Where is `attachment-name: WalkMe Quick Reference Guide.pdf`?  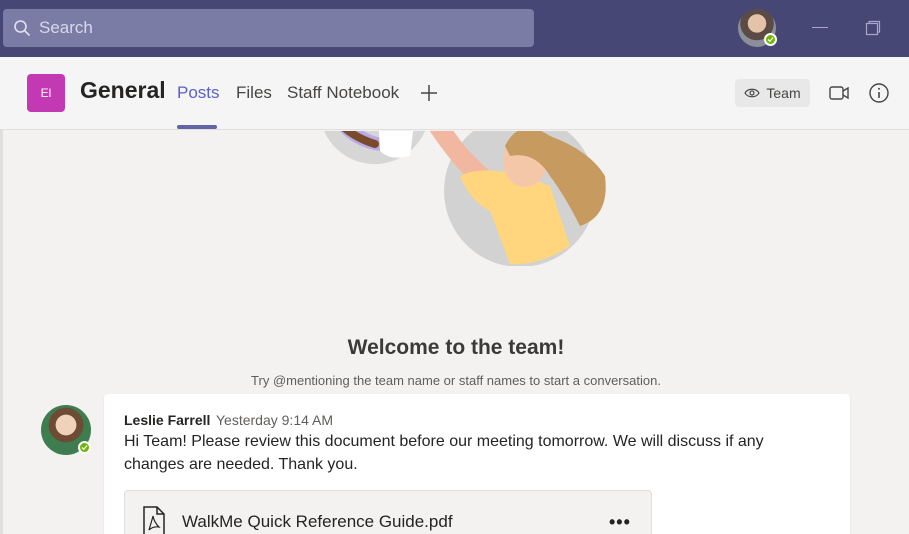
attachment-name: WalkMe Quick Reference Guide.pdf is located at coordinates (317, 521).